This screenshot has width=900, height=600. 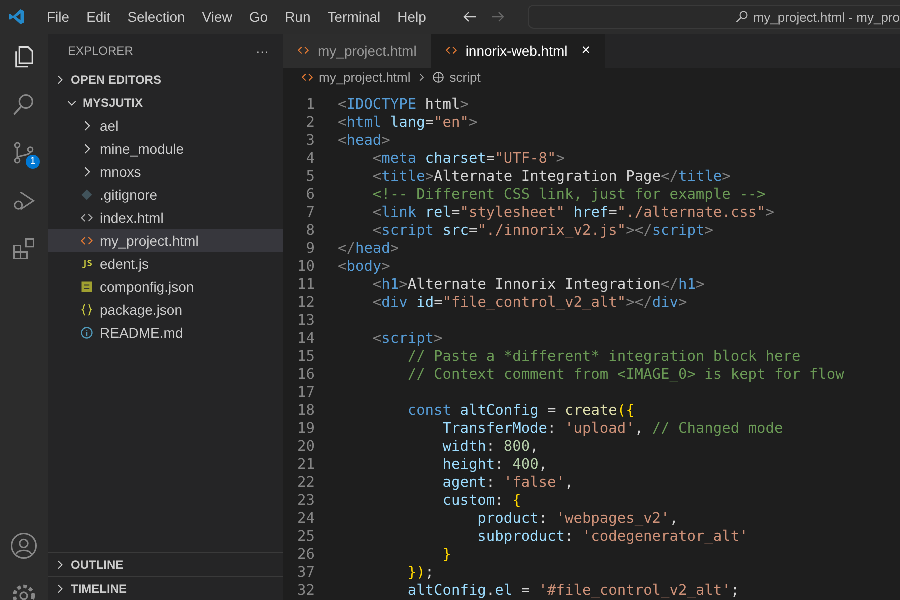 I want to click on menu-item: View, so click(x=218, y=17).